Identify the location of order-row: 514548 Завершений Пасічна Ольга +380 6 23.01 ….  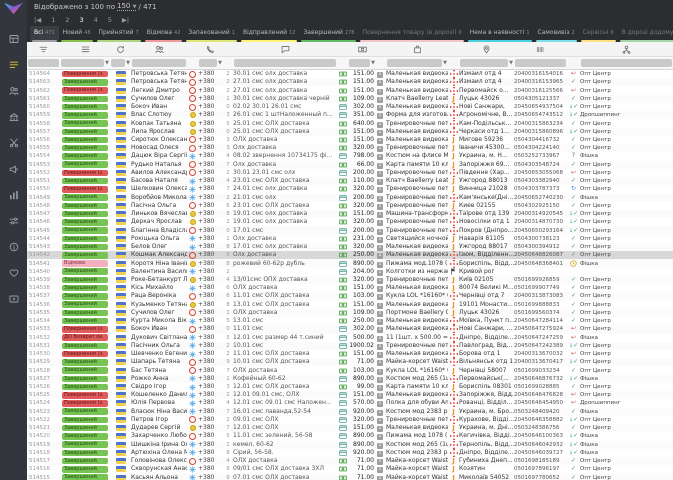
(350, 205).